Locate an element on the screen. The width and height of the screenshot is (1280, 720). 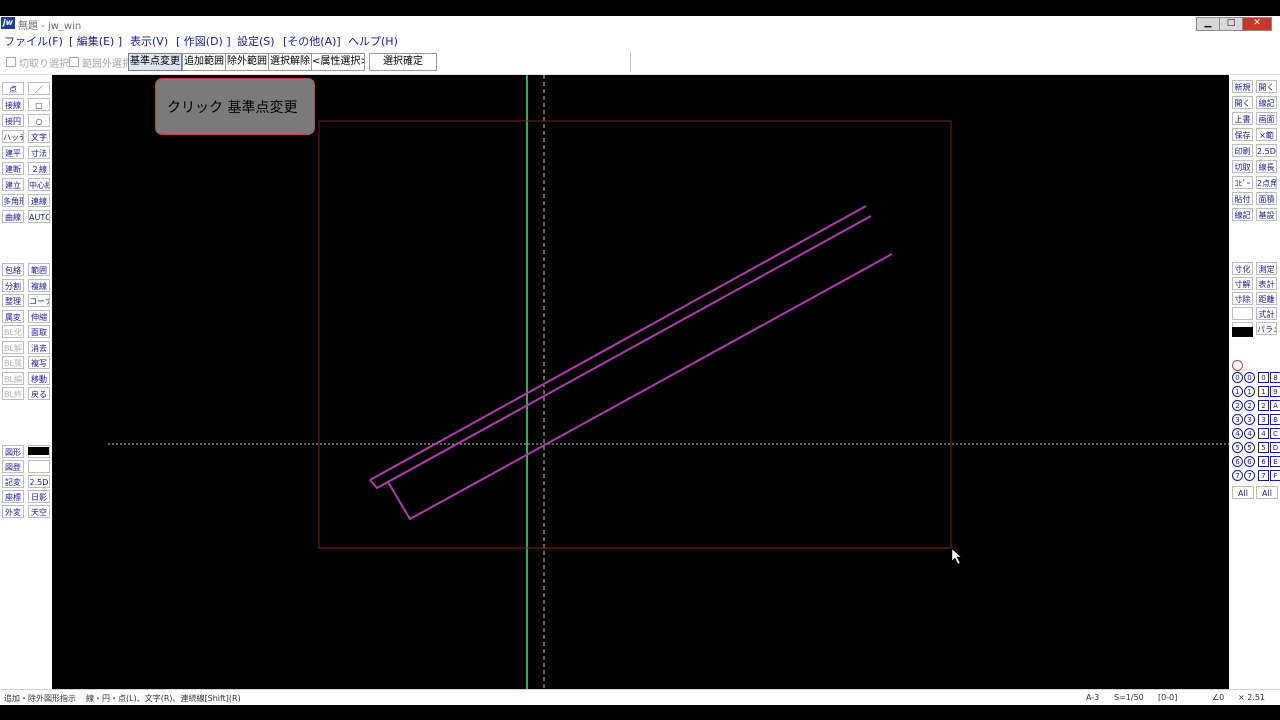
tool-button-left-tools-1-1: □ is located at coordinates (39, 104).